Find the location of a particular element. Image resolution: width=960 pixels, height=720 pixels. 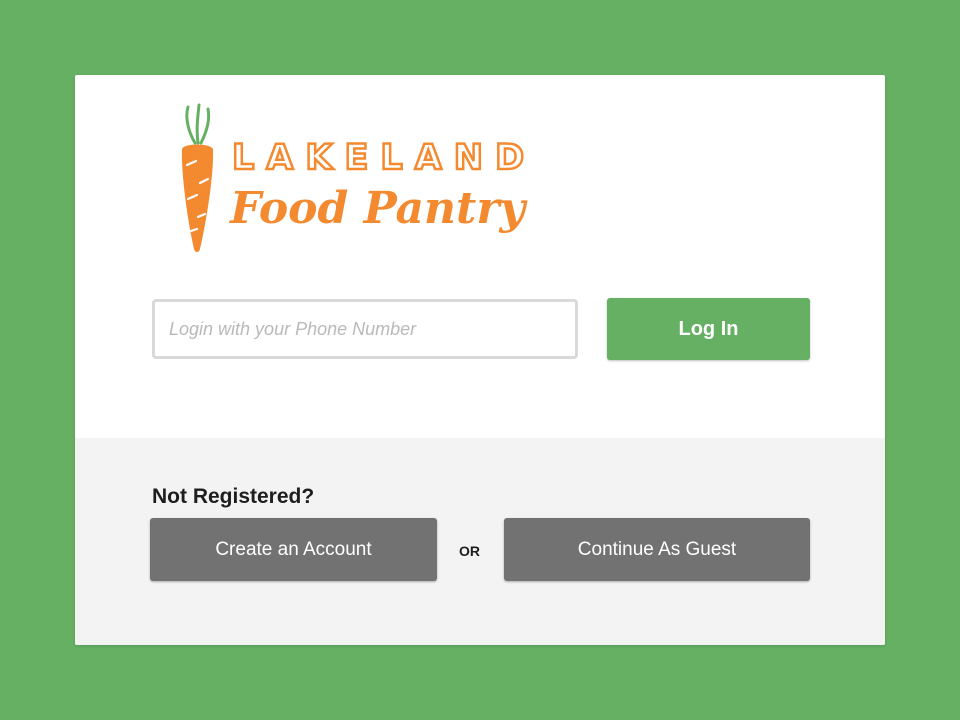

create-account-button: Create an Account is located at coordinates (293, 549).